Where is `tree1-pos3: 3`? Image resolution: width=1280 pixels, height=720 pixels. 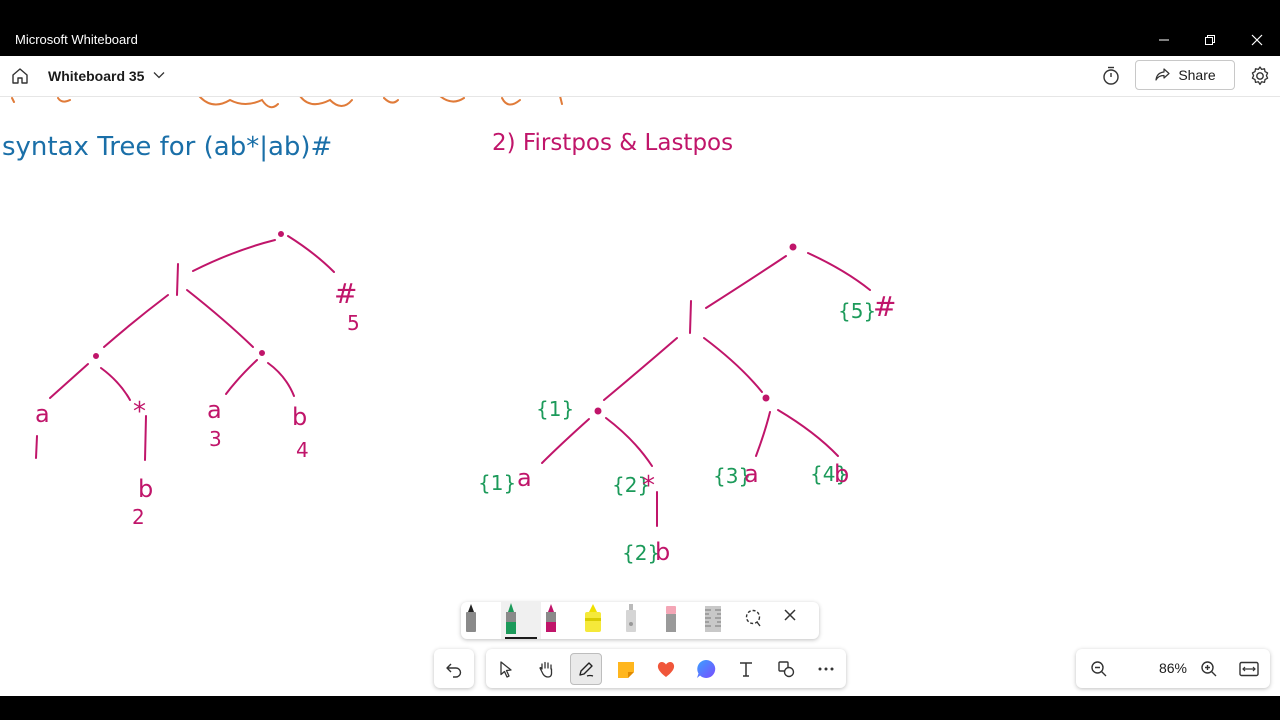
tree1-pos3: 3 is located at coordinates (215, 439).